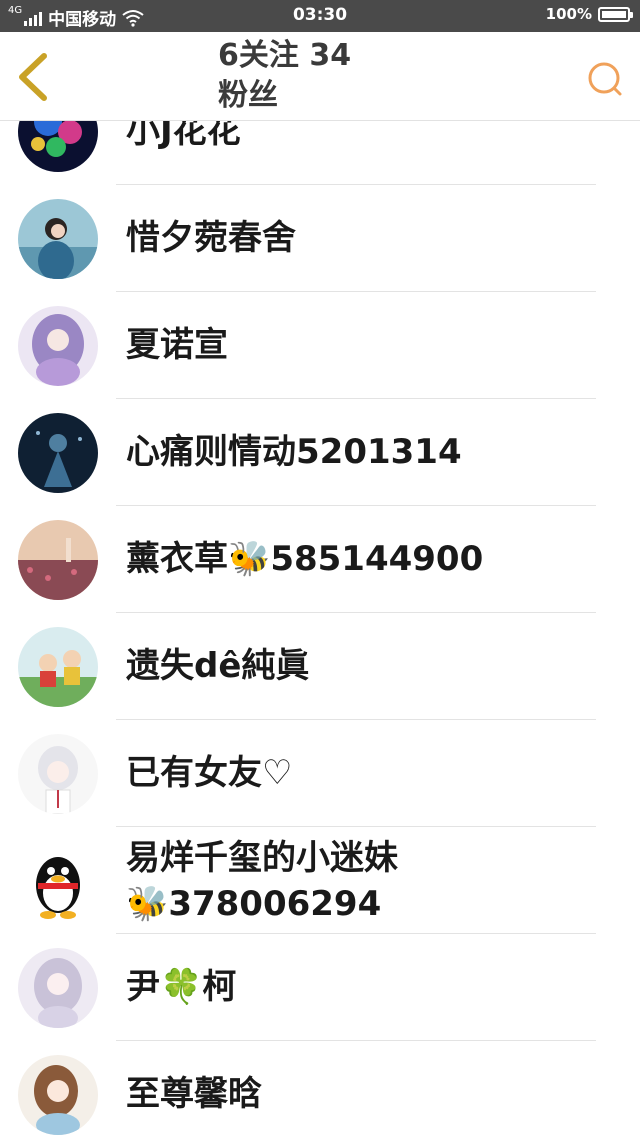 This screenshot has height=1138, width=640. I want to click on follower-item: 易烊千玺的小迷妹 🐝378006294, so click(320, 880).